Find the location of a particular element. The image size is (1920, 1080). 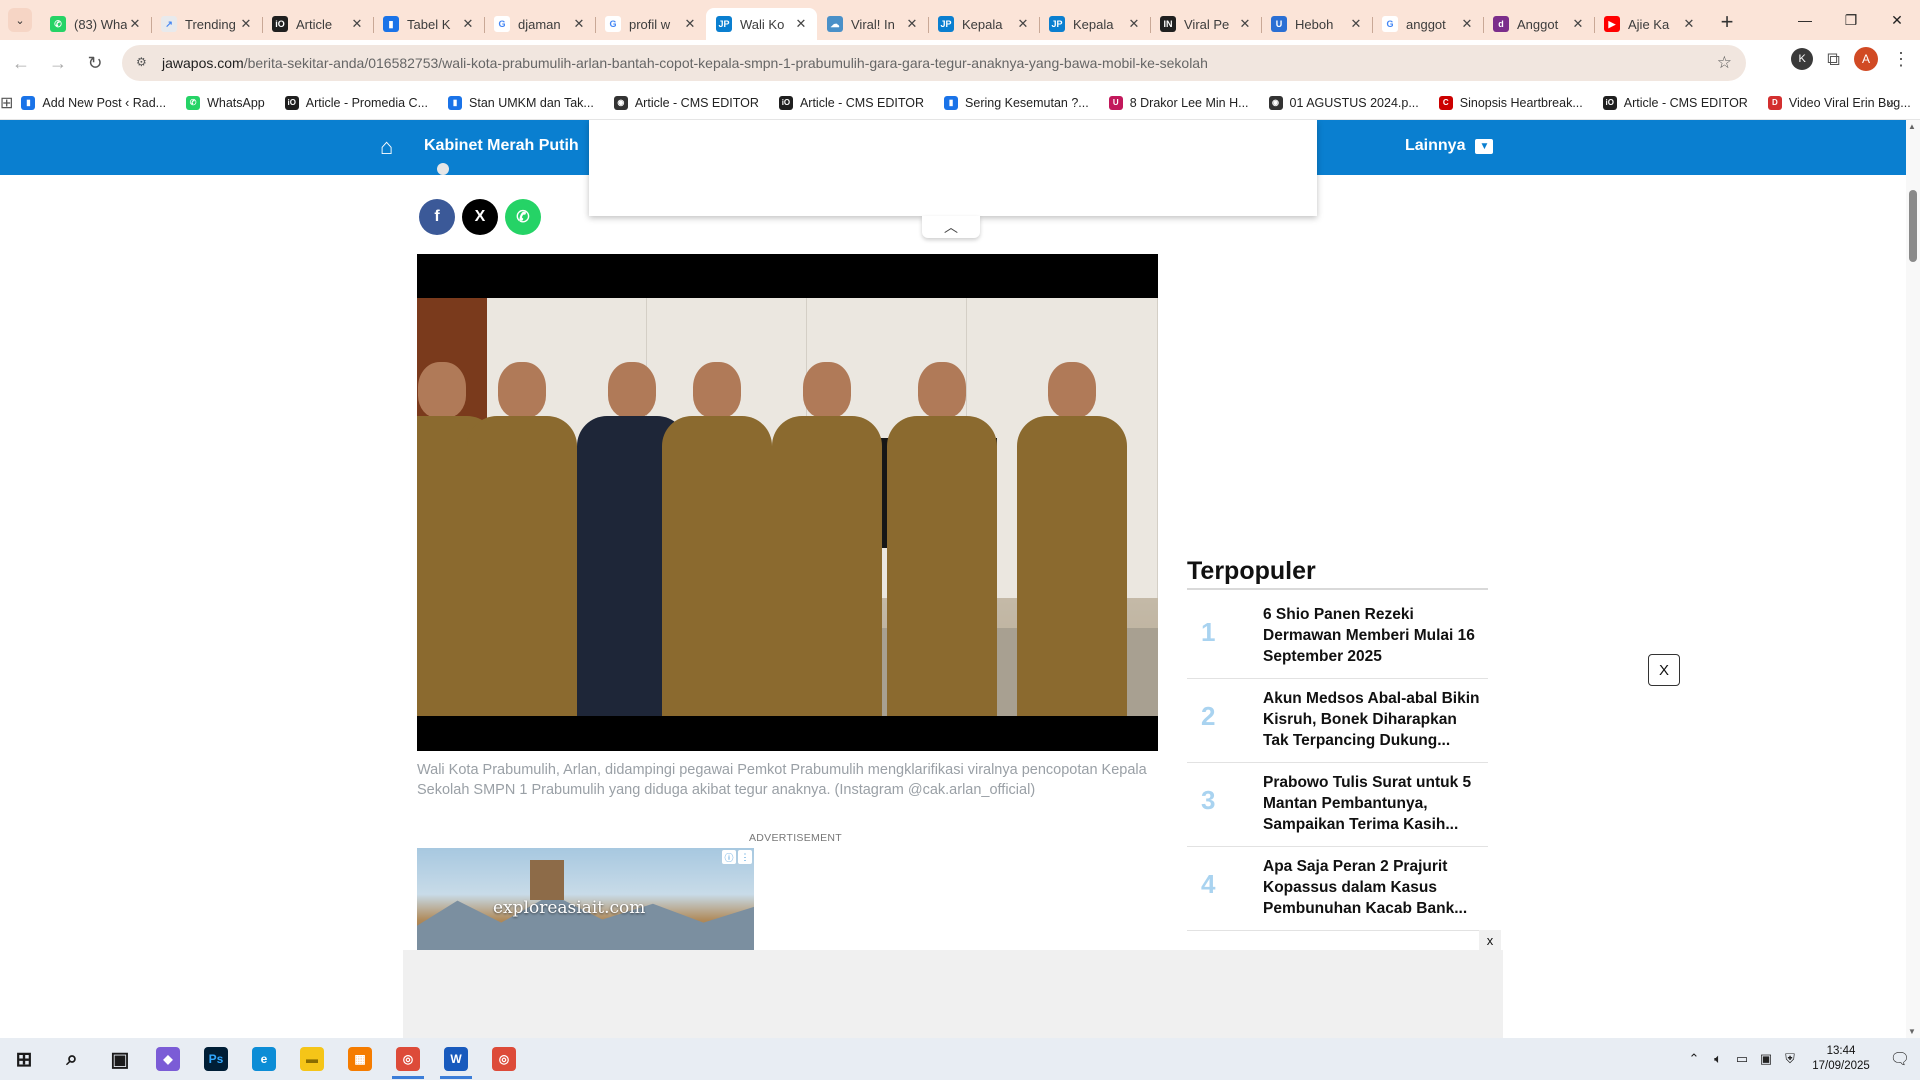

photoshop-icon: Ps is located at coordinates (216, 1059).